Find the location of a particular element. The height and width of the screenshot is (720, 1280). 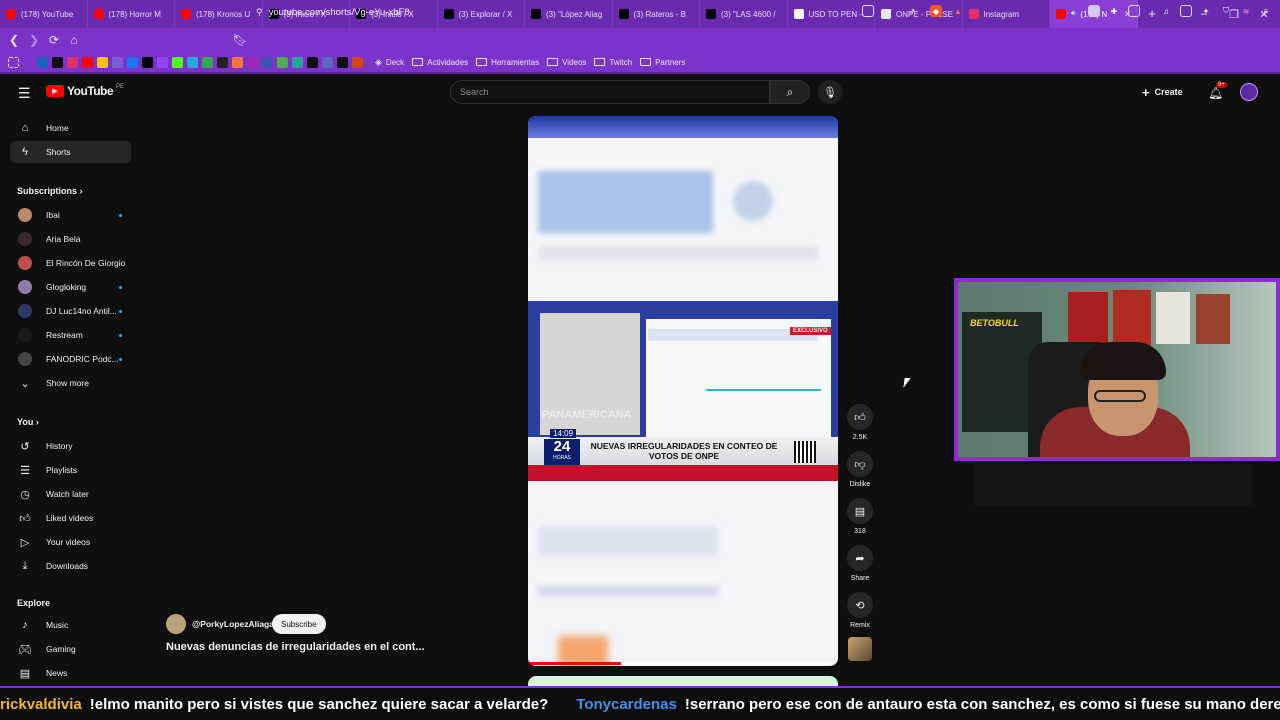

site-info-icon: ⚲ is located at coordinates (259, 12).